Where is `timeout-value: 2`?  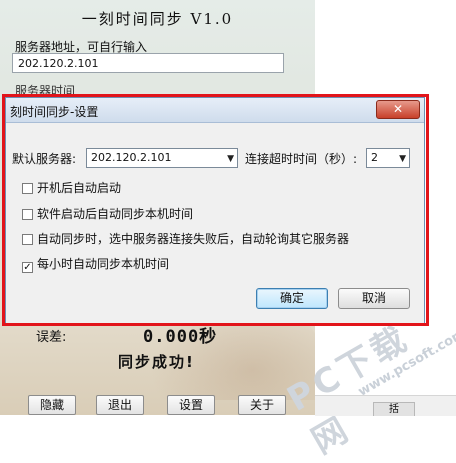
timeout-value: 2 is located at coordinates (374, 157).